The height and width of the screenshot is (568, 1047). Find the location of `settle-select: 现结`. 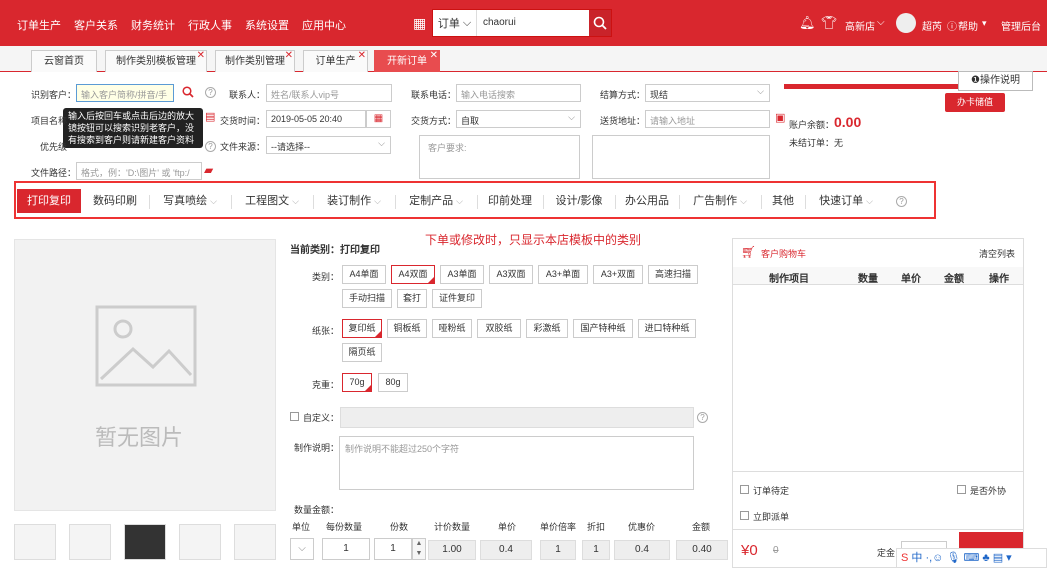

settle-select: 现结 is located at coordinates (707, 93).